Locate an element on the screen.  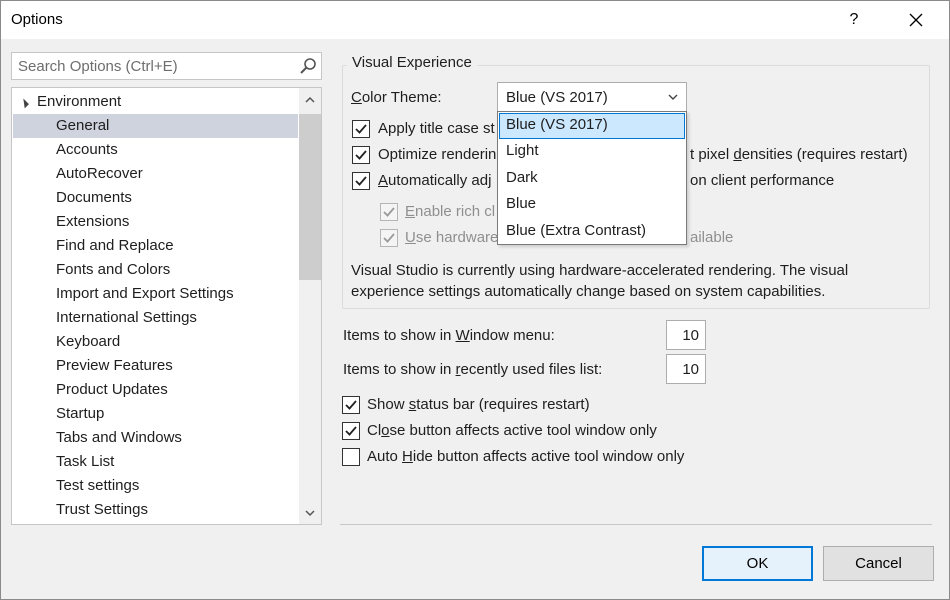
tree-item: Tabs and Windows is located at coordinates (155, 438).